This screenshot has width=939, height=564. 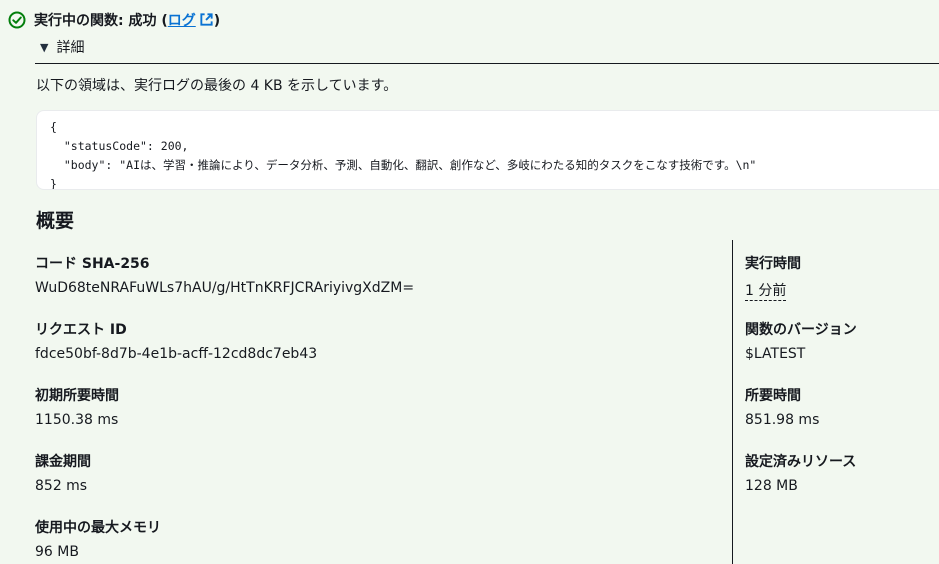 What do you see at coordinates (77, 420) in the screenshot?
I see `init-duration-value: 1150.38 ms` at bounding box center [77, 420].